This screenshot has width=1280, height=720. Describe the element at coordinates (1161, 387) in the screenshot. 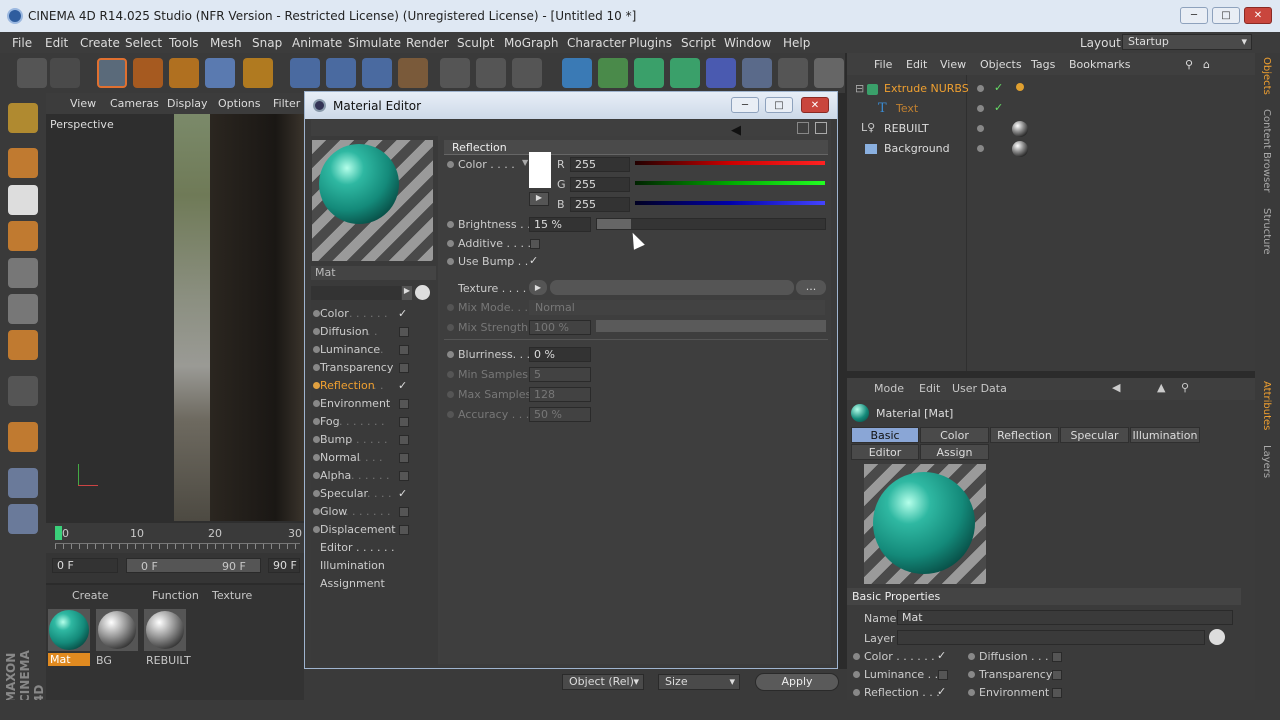

I see `up-arrow-icon: ▲` at that location.